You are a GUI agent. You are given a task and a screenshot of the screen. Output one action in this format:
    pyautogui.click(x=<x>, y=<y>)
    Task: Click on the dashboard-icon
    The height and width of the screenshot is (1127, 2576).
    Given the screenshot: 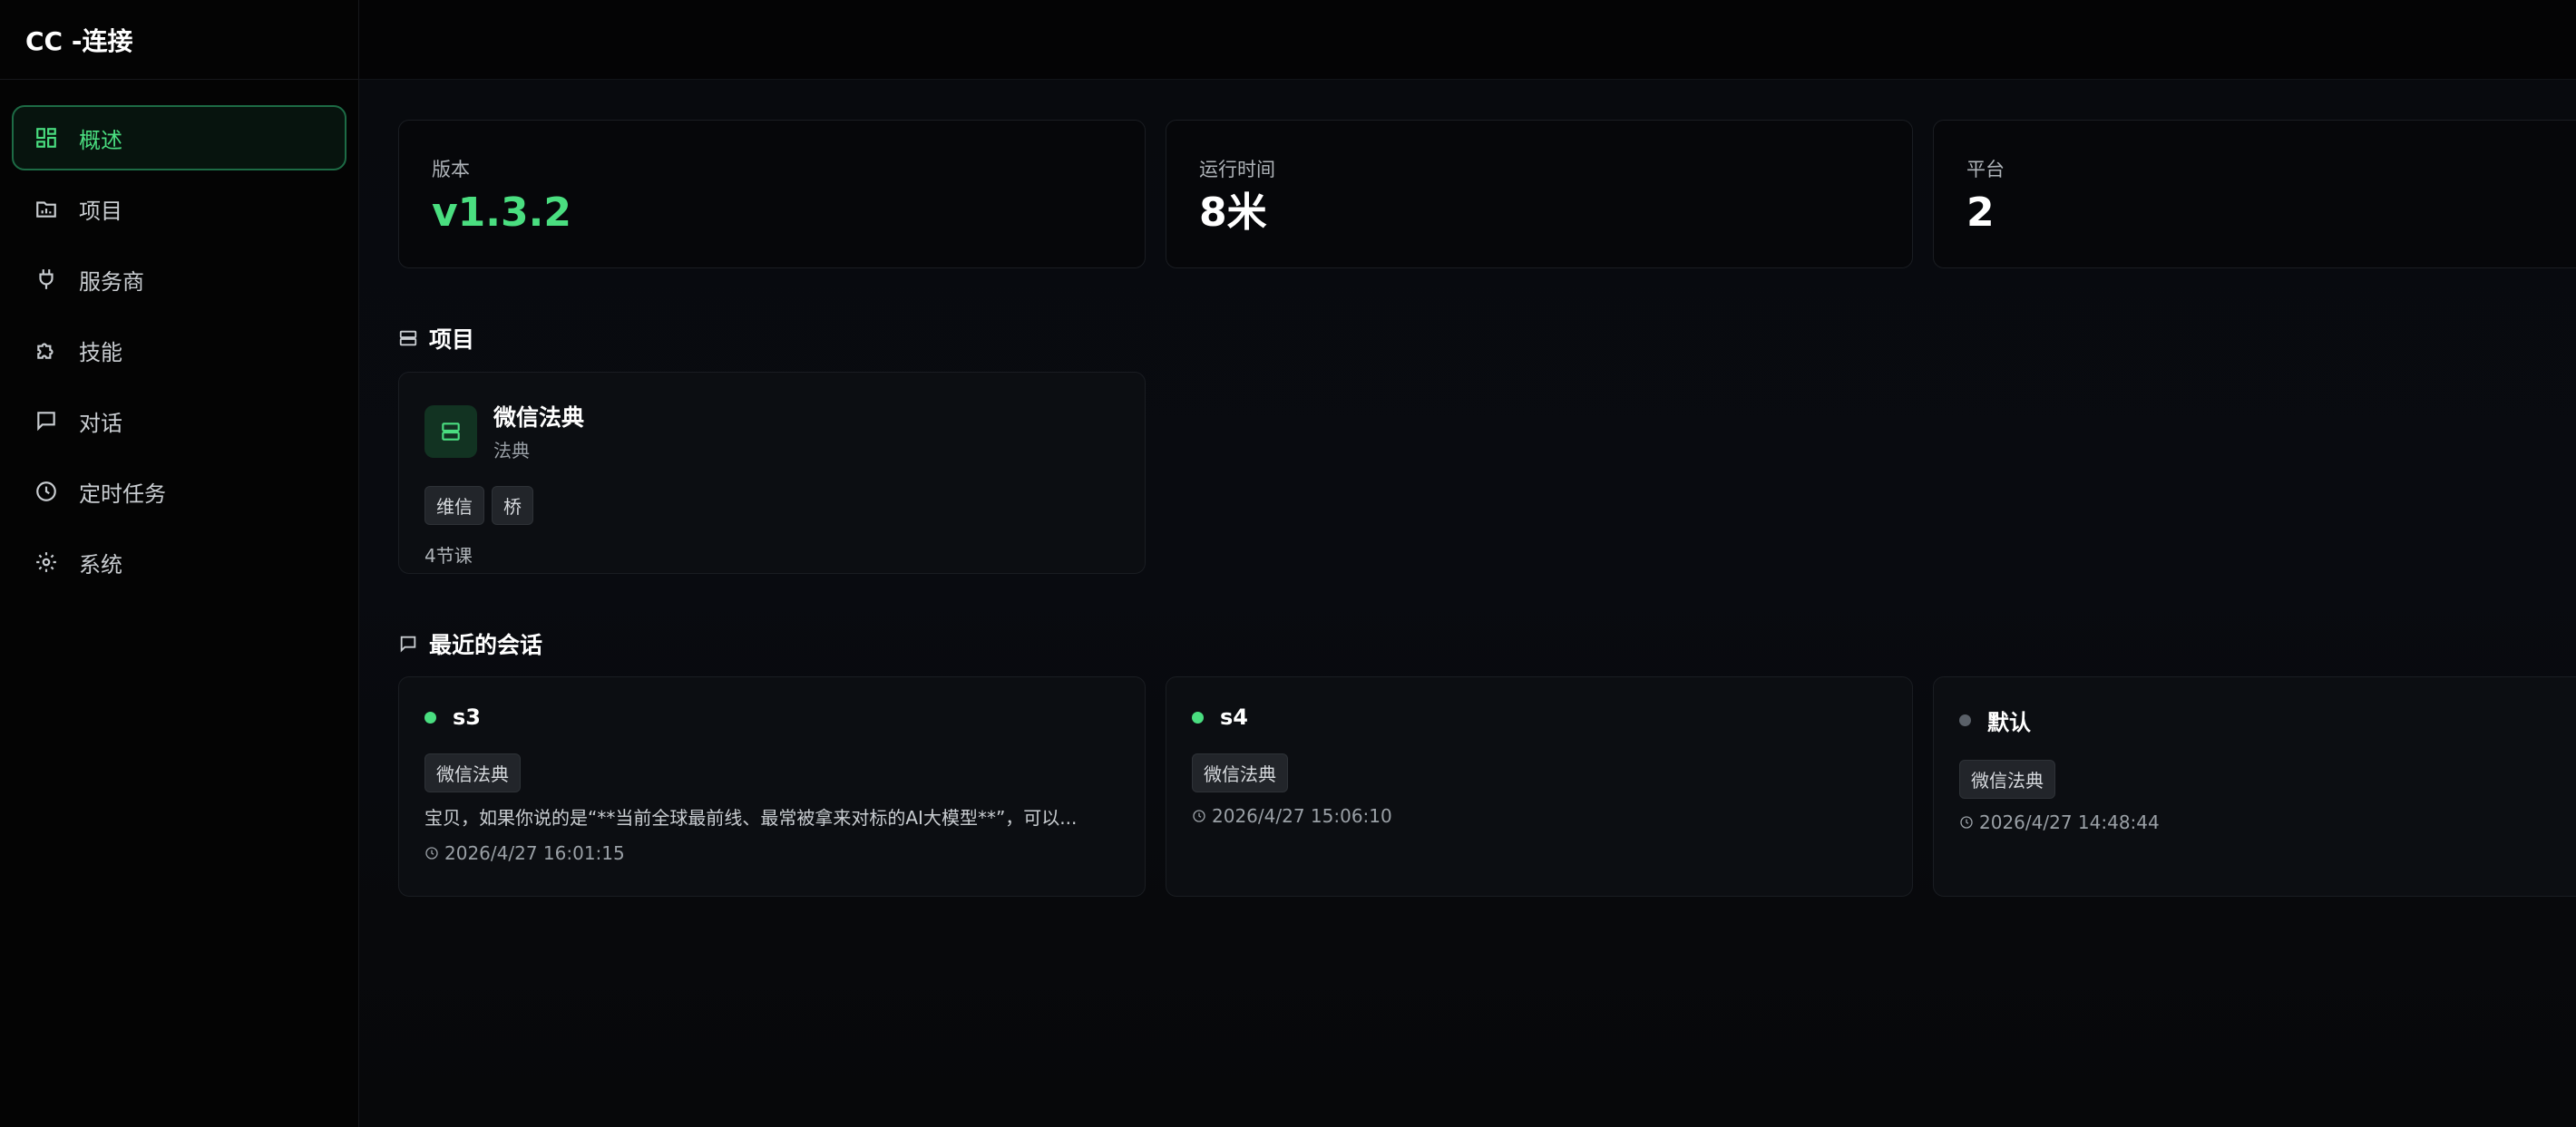 What is the action you would take?
    pyautogui.click(x=46, y=138)
    